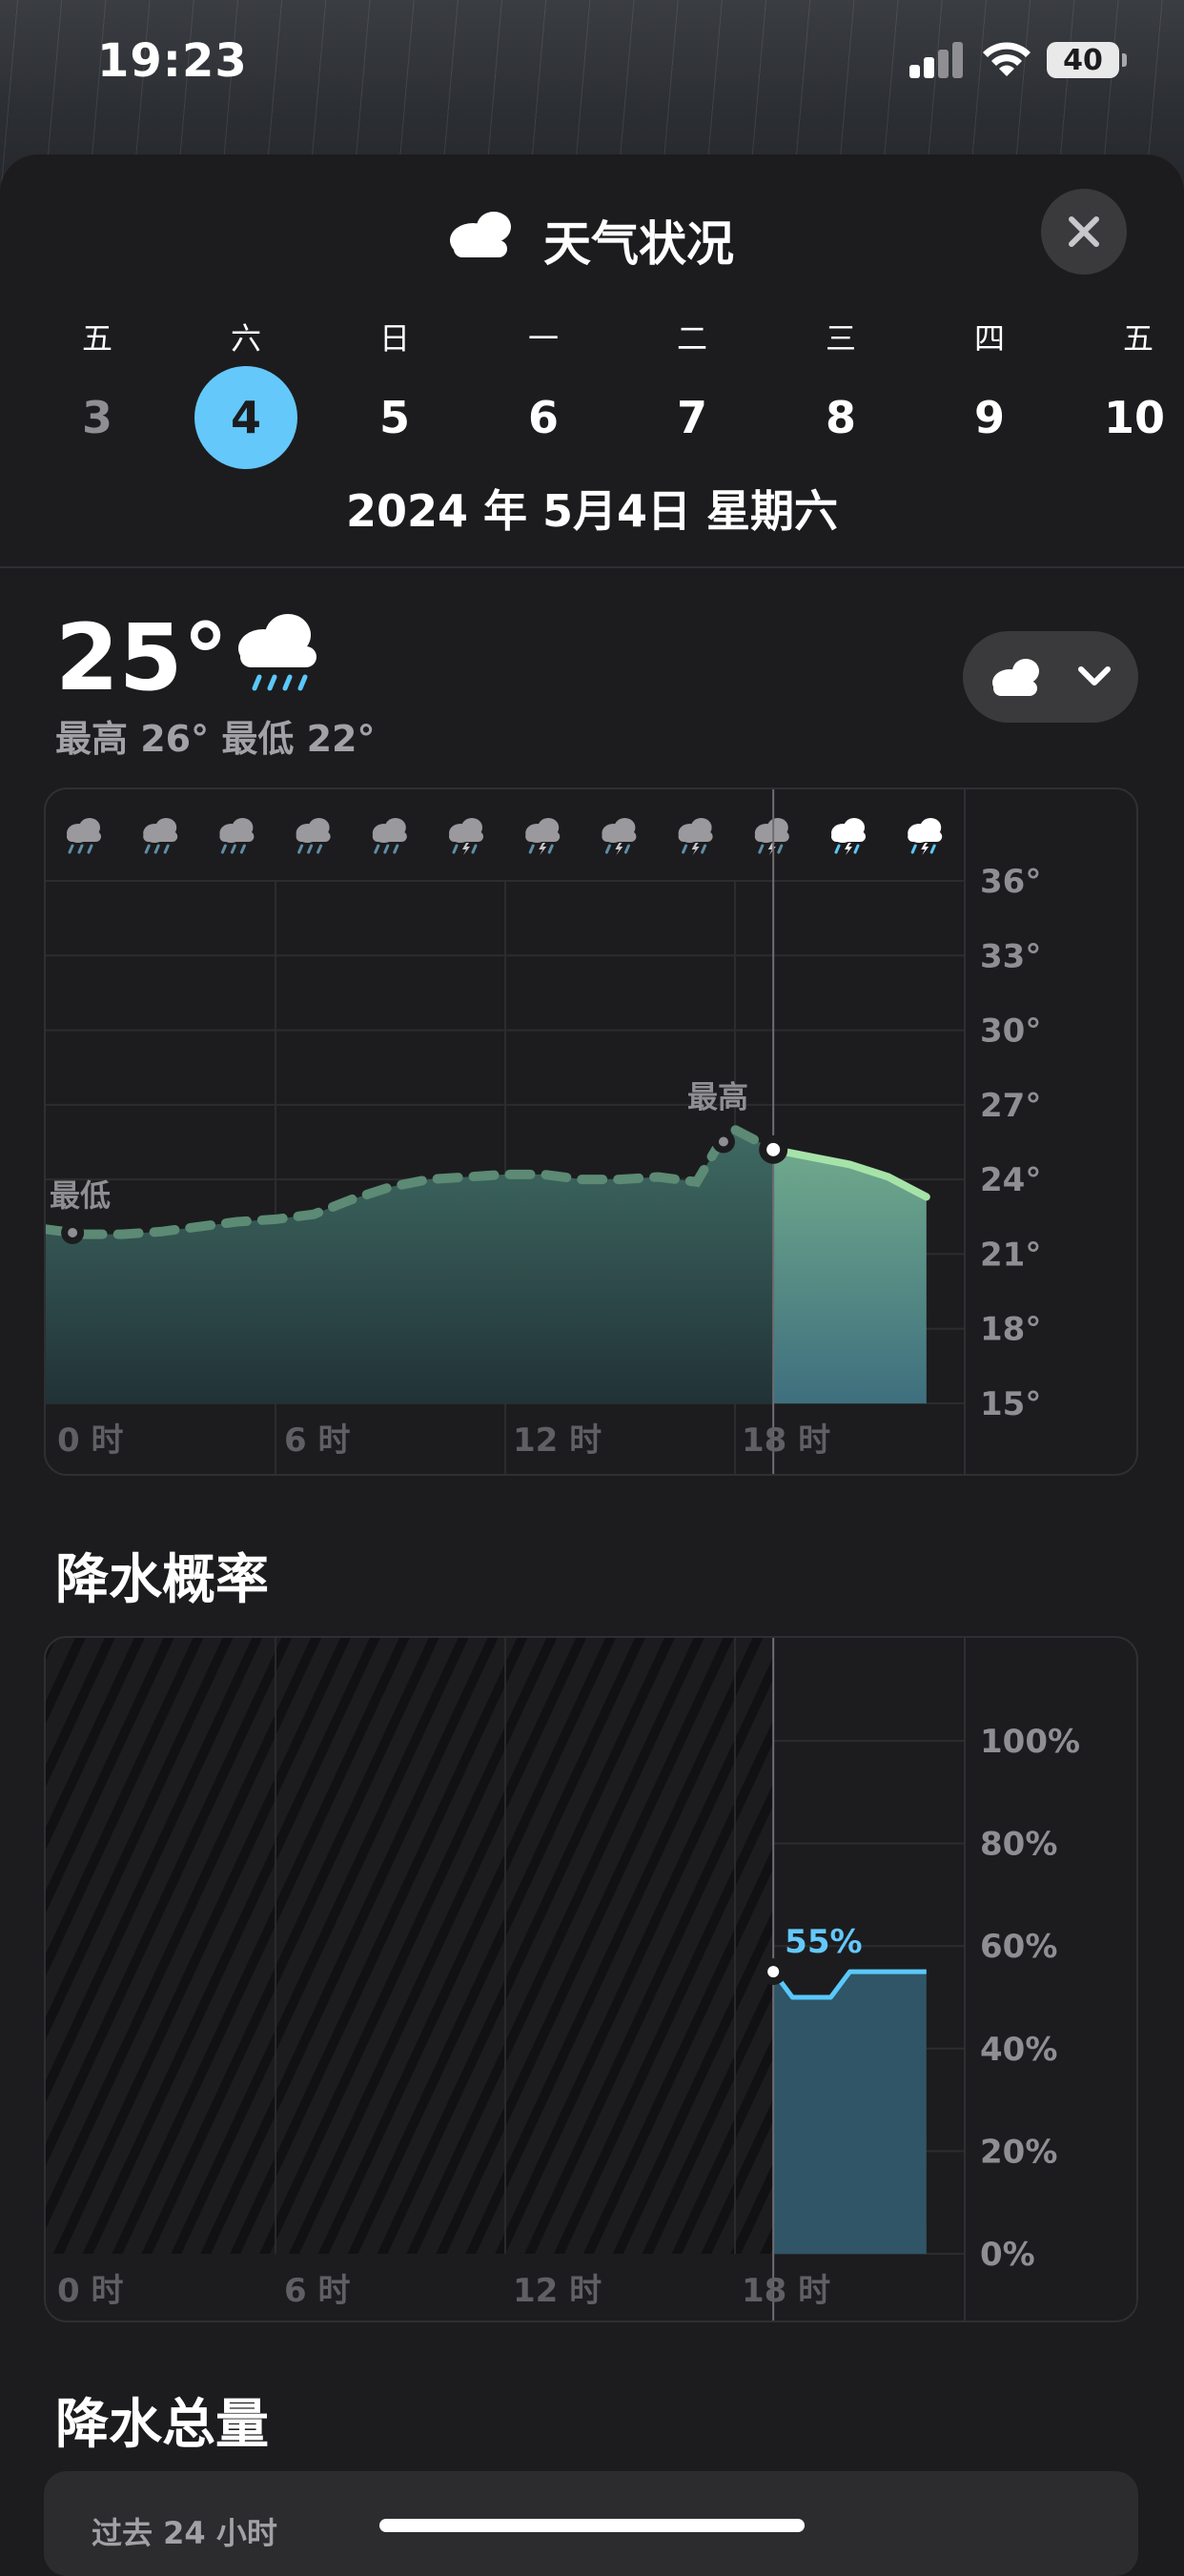 The image size is (1184, 2576). I want to click on y-tick-label: 80%, so click(1018, 1845).